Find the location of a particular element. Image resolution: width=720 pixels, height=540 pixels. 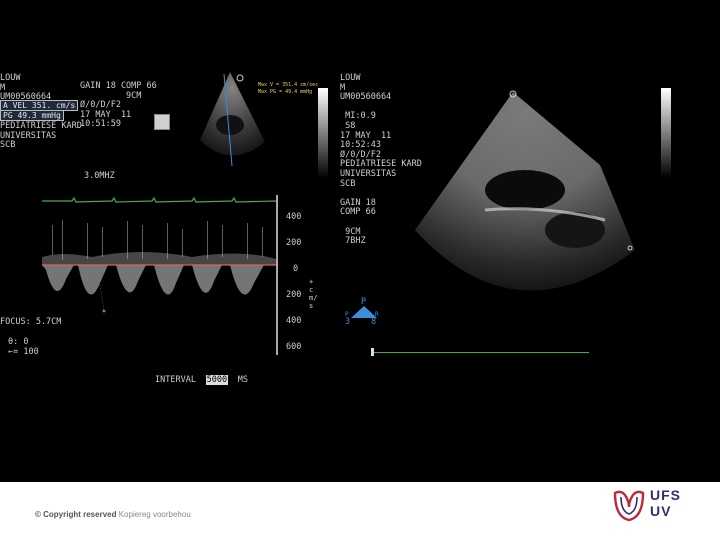

orientation-left-number: 3 is located at coordinates (348, 322).